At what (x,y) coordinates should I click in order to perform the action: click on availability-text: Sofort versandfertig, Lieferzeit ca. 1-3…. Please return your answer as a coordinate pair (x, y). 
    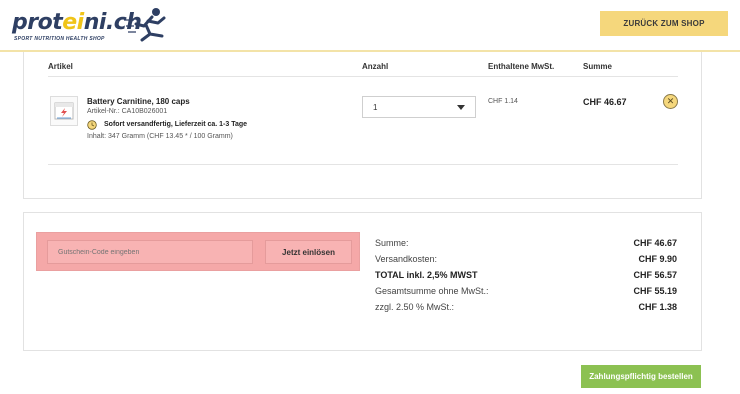
    Looking at the image, I should click on (176, 124).